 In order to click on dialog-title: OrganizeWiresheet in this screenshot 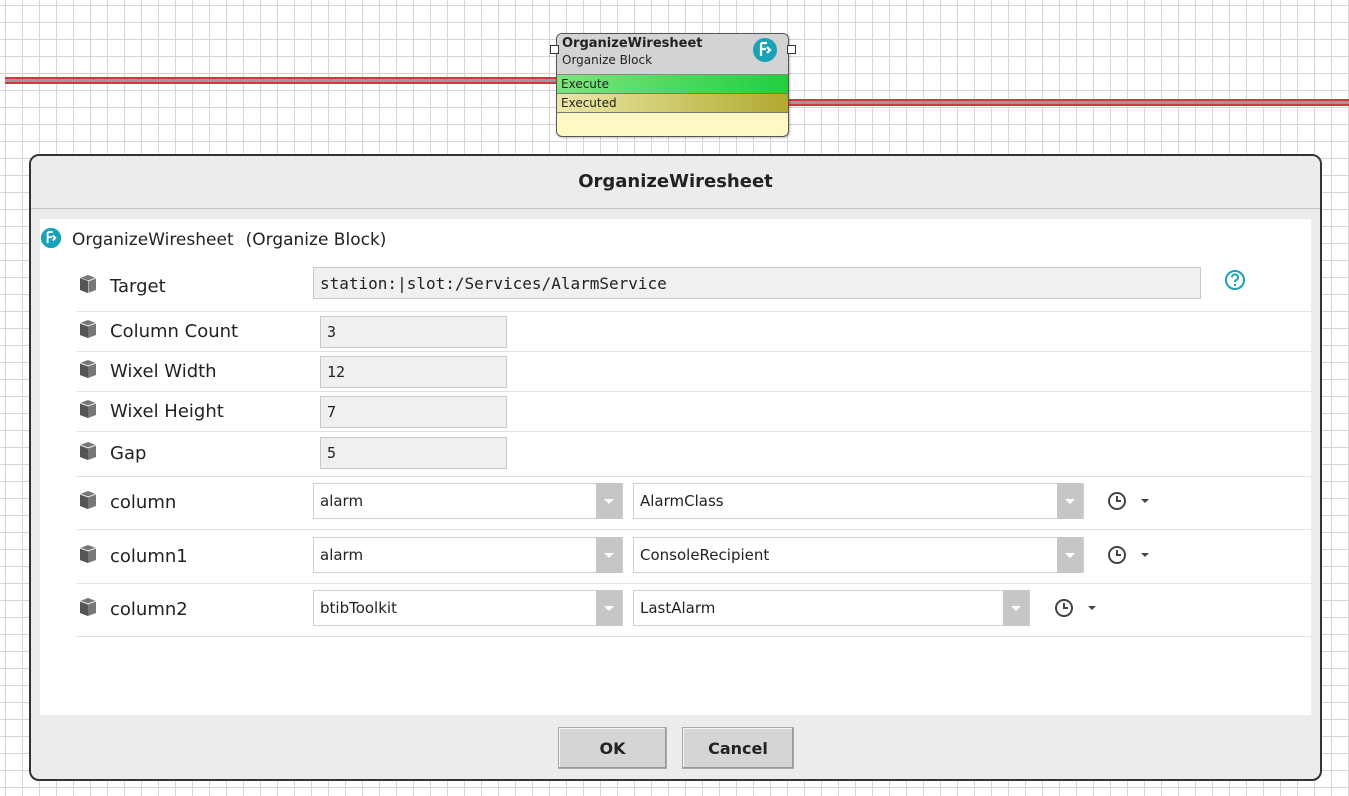, I will do `click(675, 182)`.